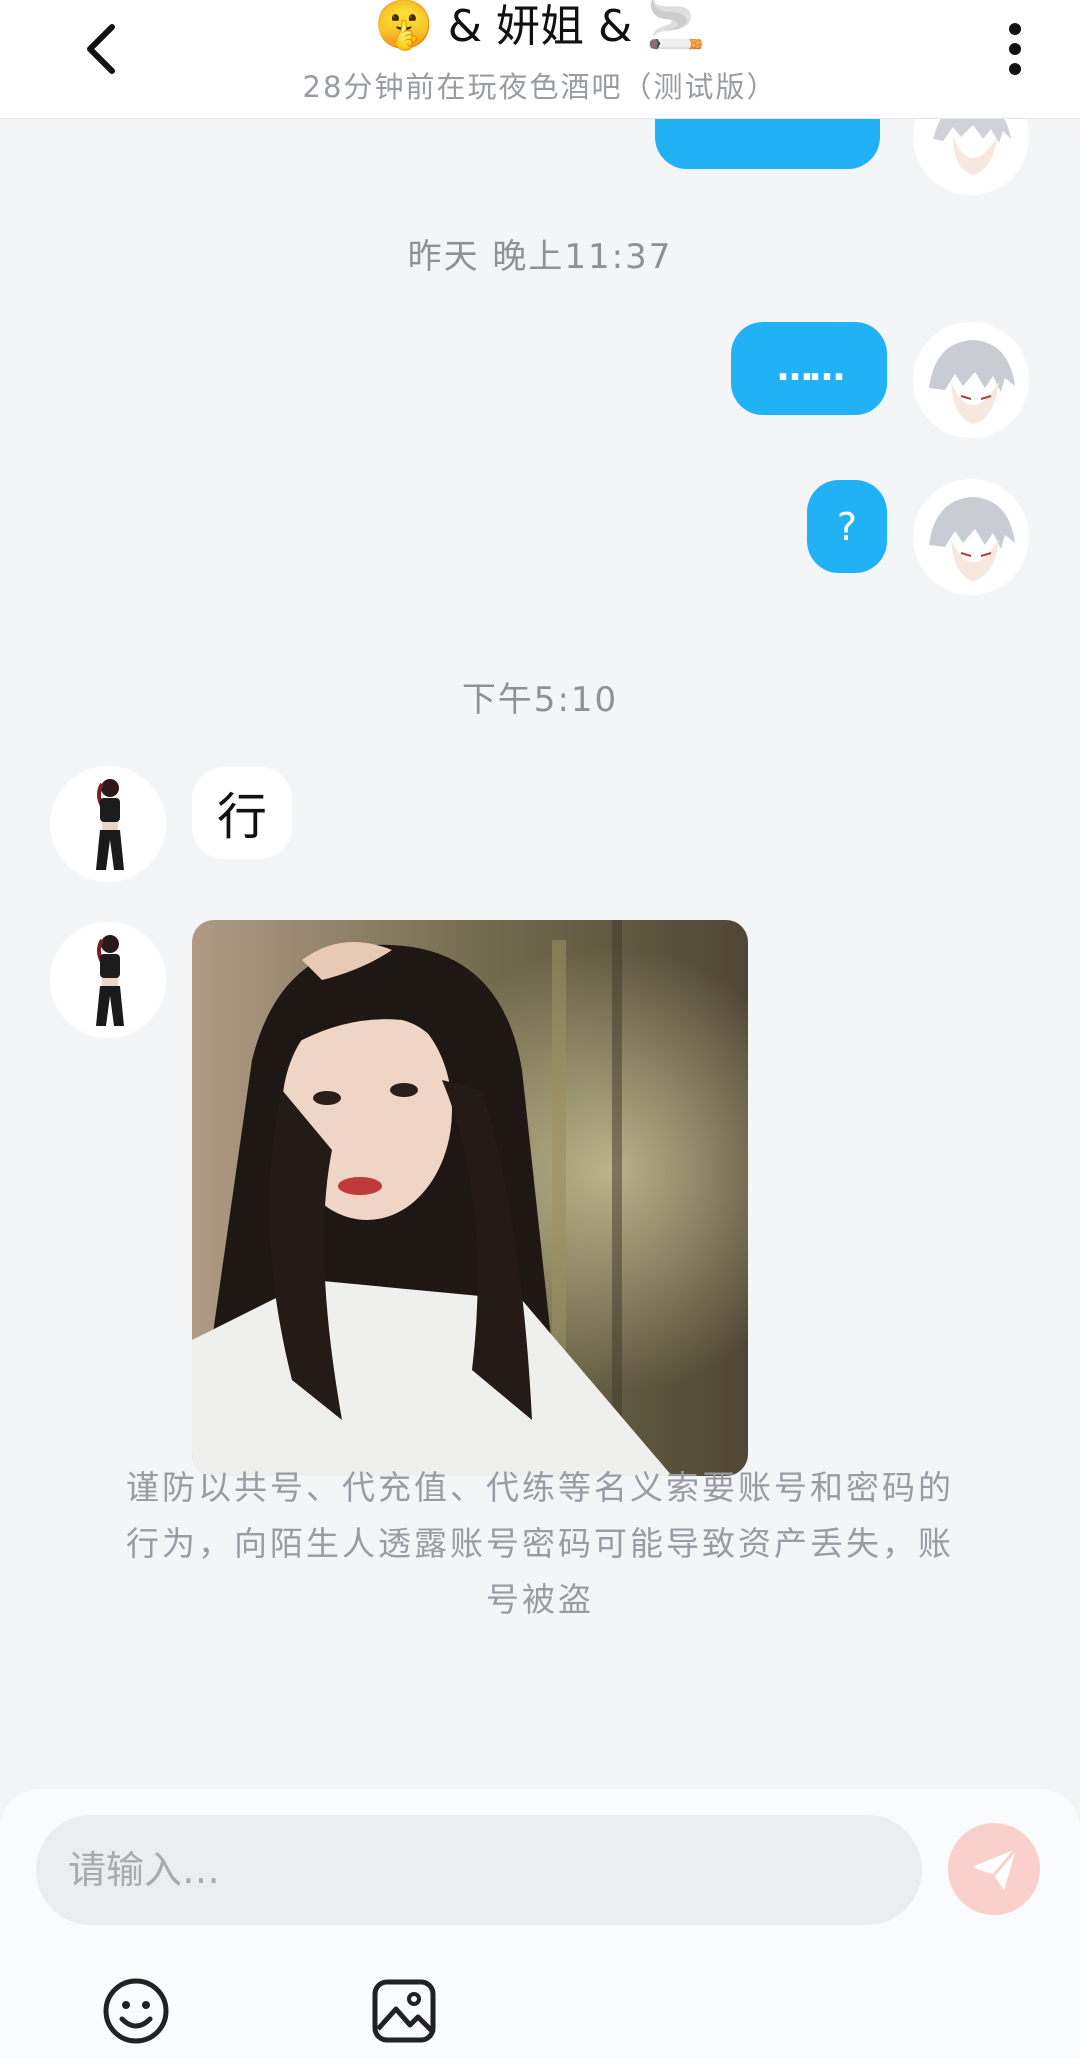  I want to click on message-input, so click(479, 1870).